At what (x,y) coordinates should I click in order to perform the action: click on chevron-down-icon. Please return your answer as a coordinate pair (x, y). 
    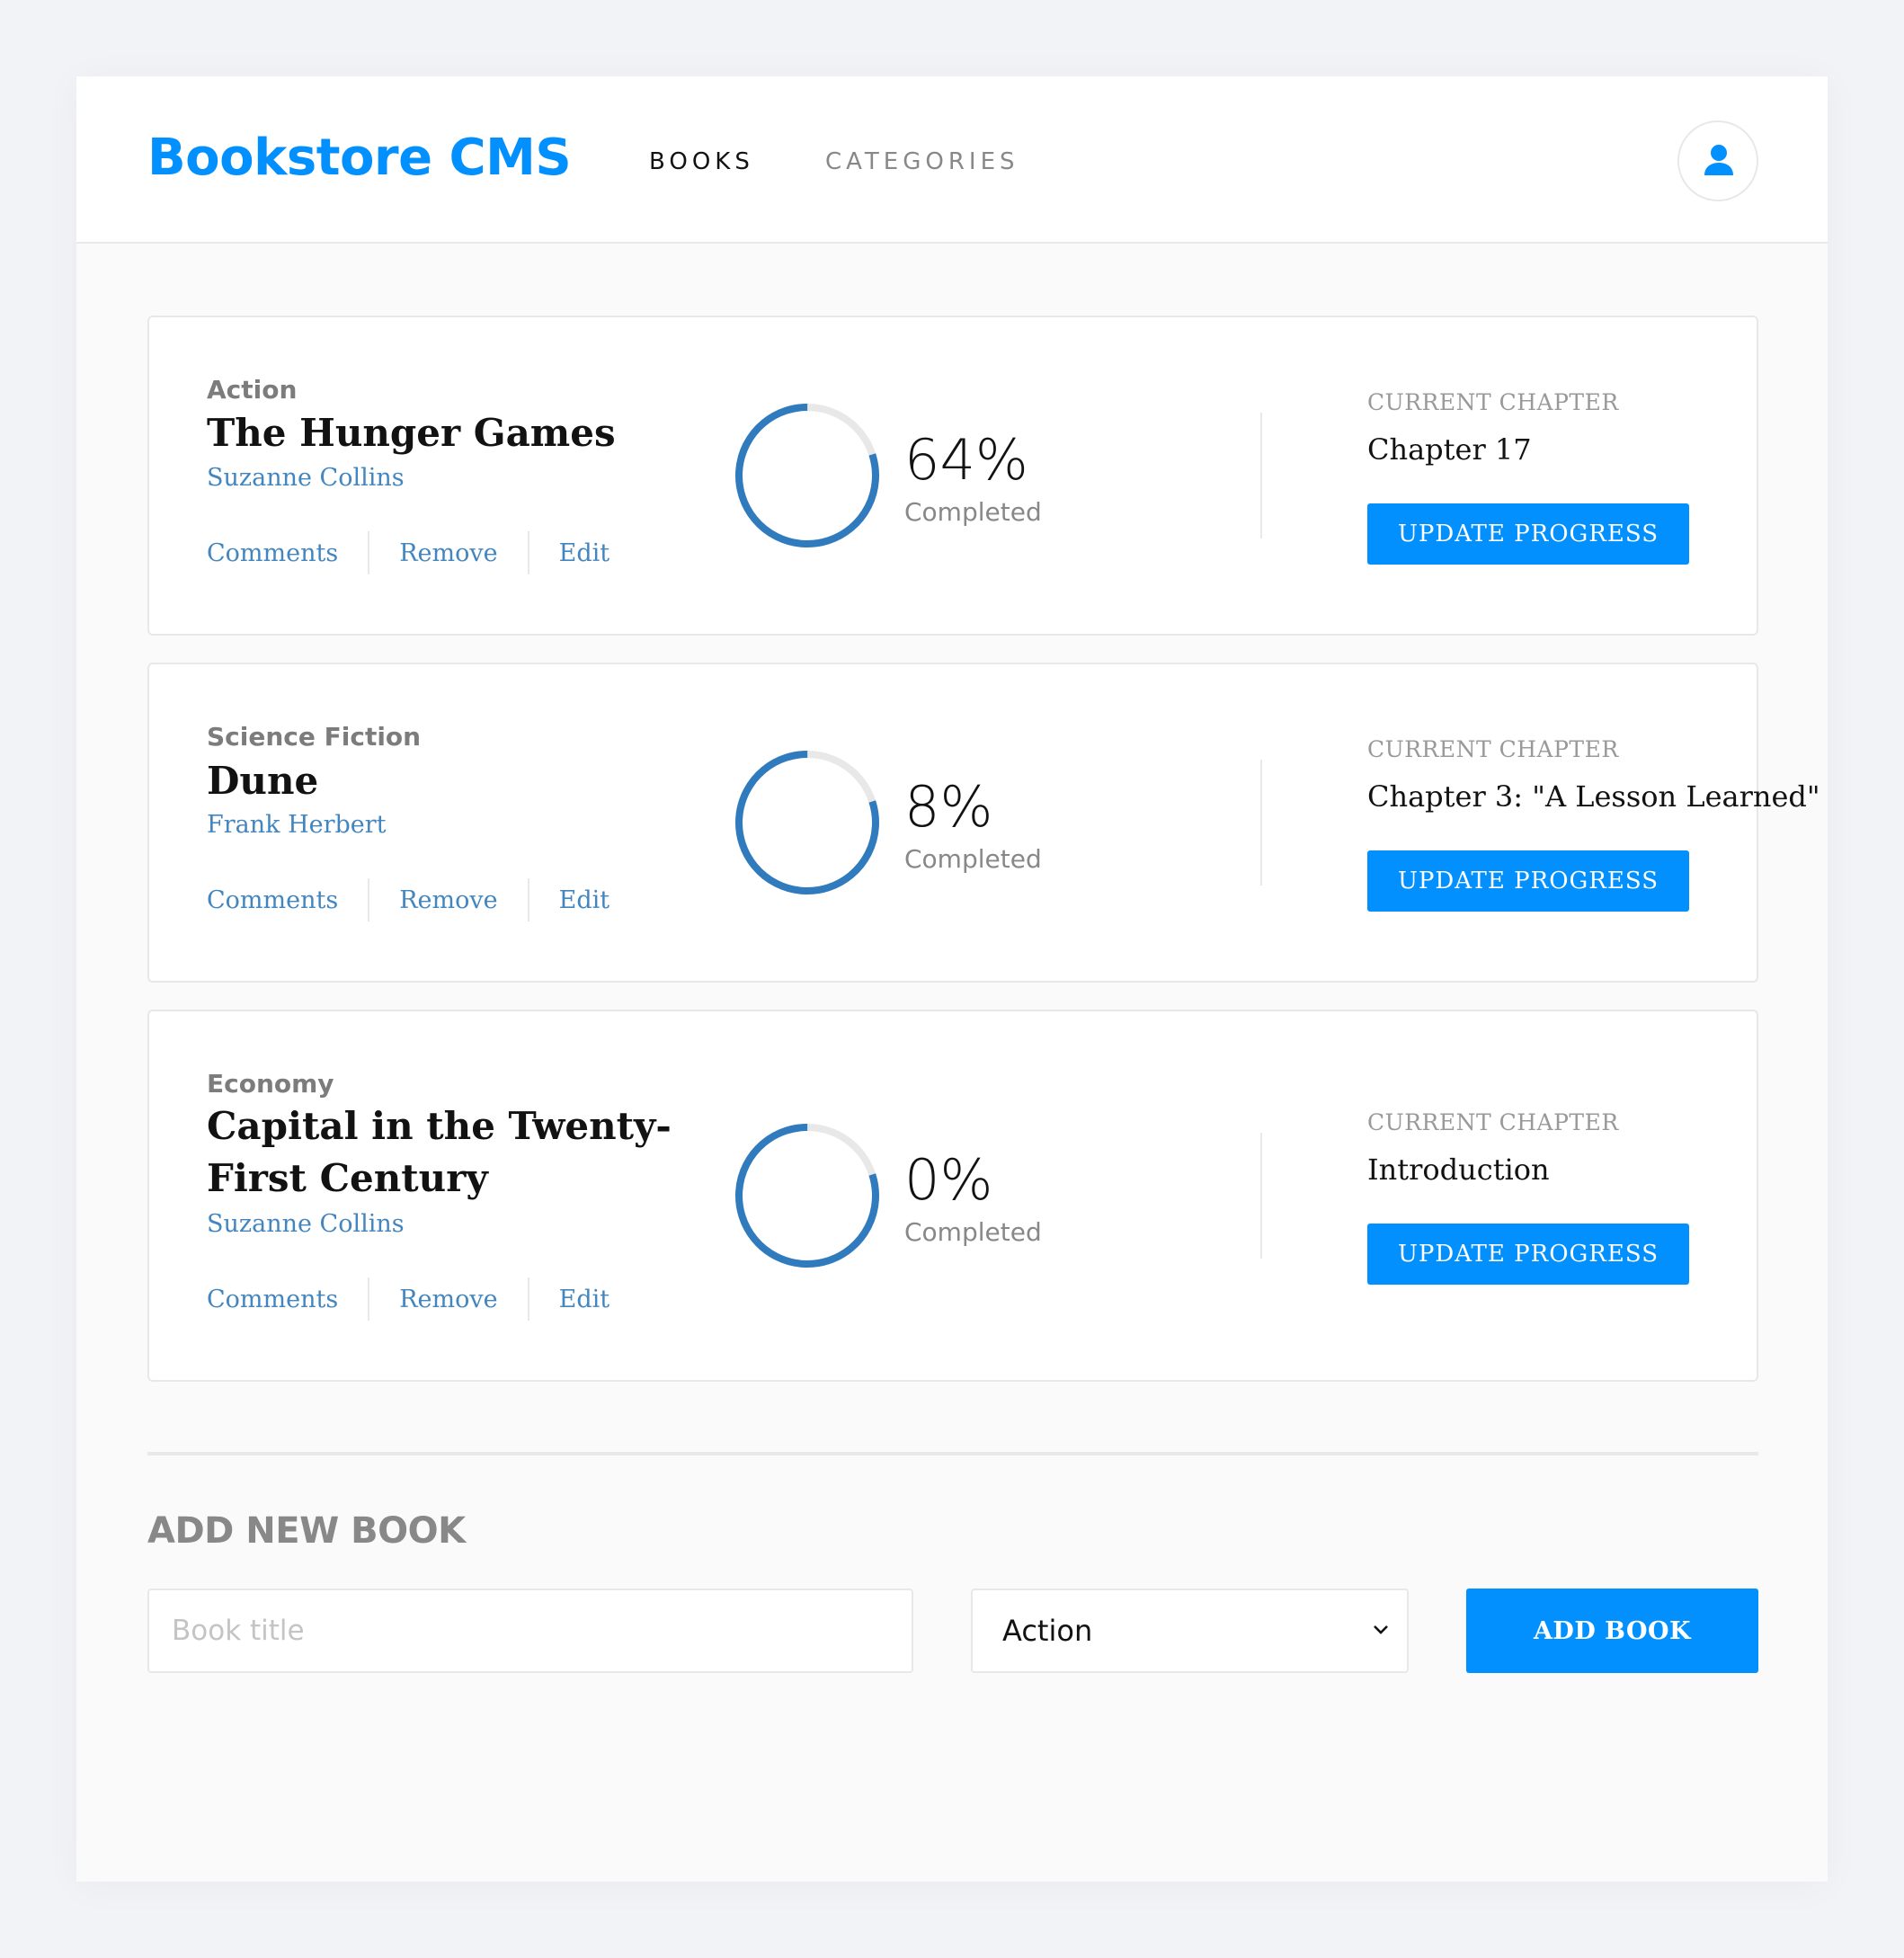
    Looking at the image, I should click on (1381, 1629).